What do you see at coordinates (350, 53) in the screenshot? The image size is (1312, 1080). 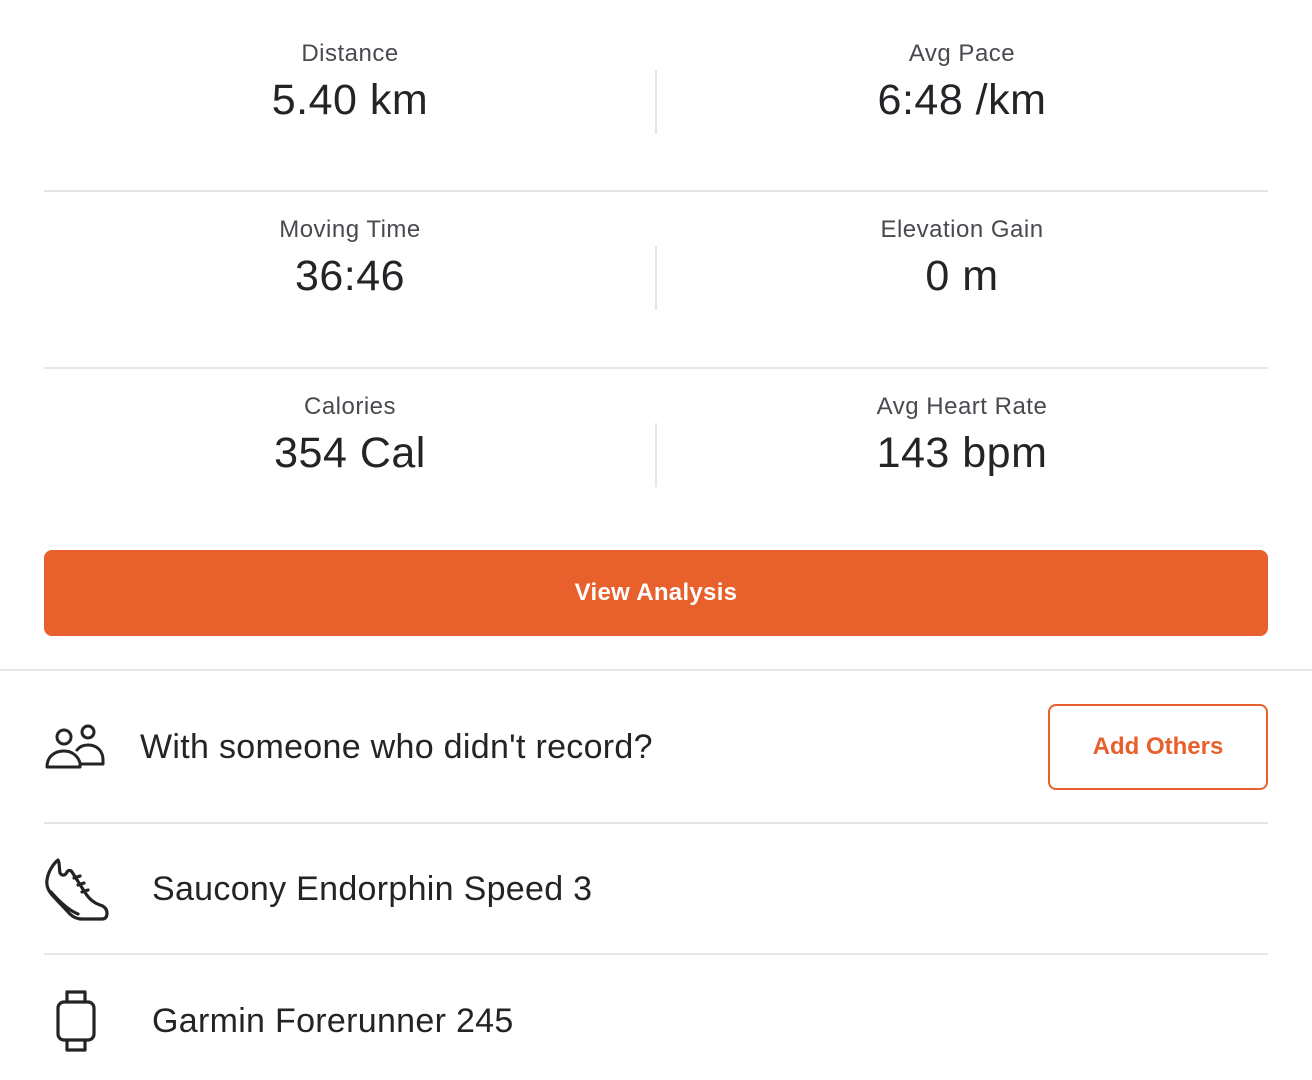 I see `stat-label: Distance` at bounding box center [350, 53].